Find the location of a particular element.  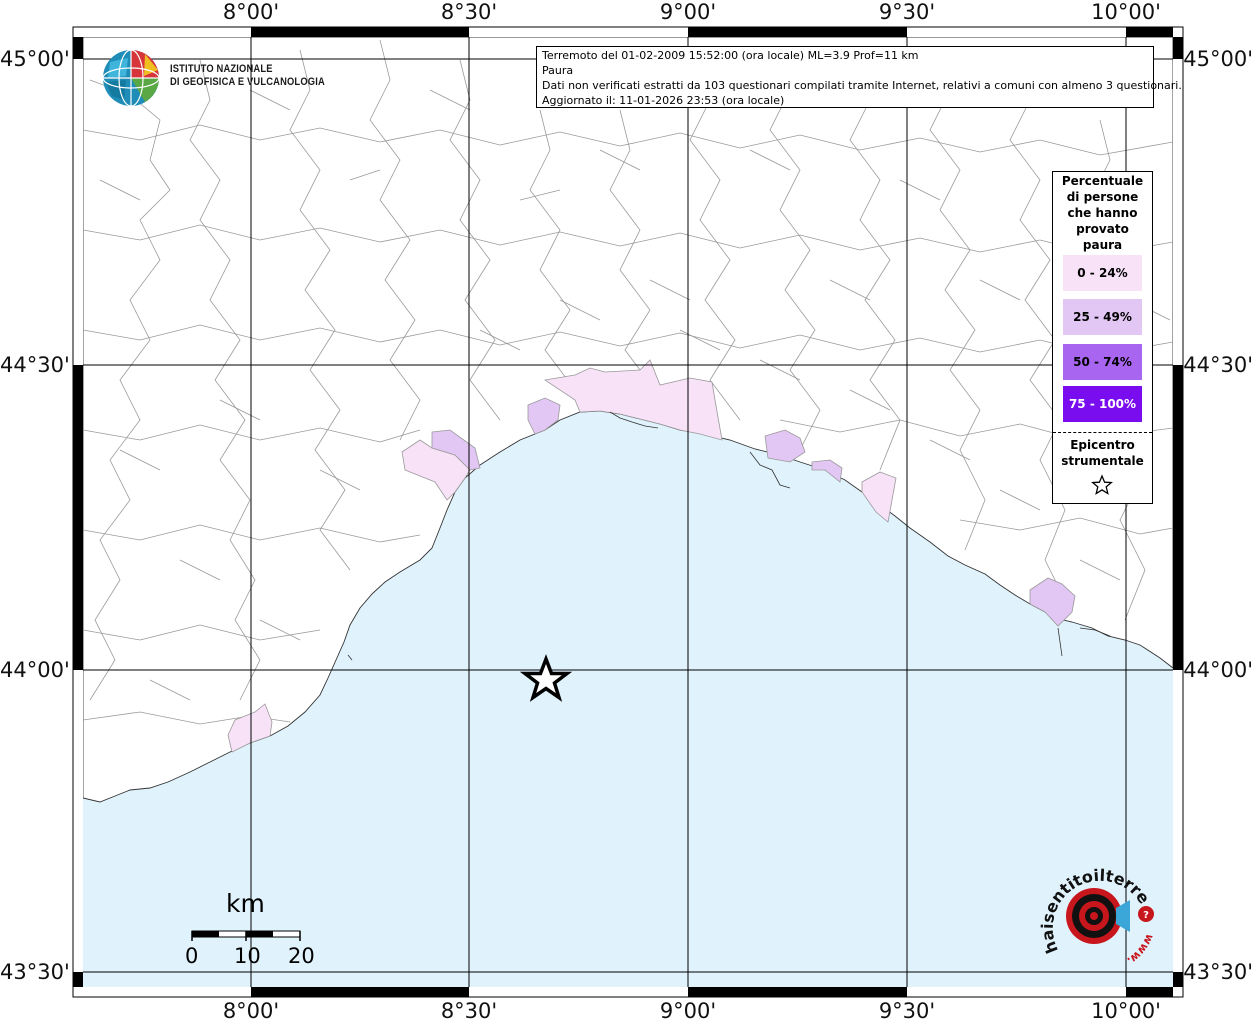

legend-class-0-24: 0 - 24% is located at coordinates (1102, 273).